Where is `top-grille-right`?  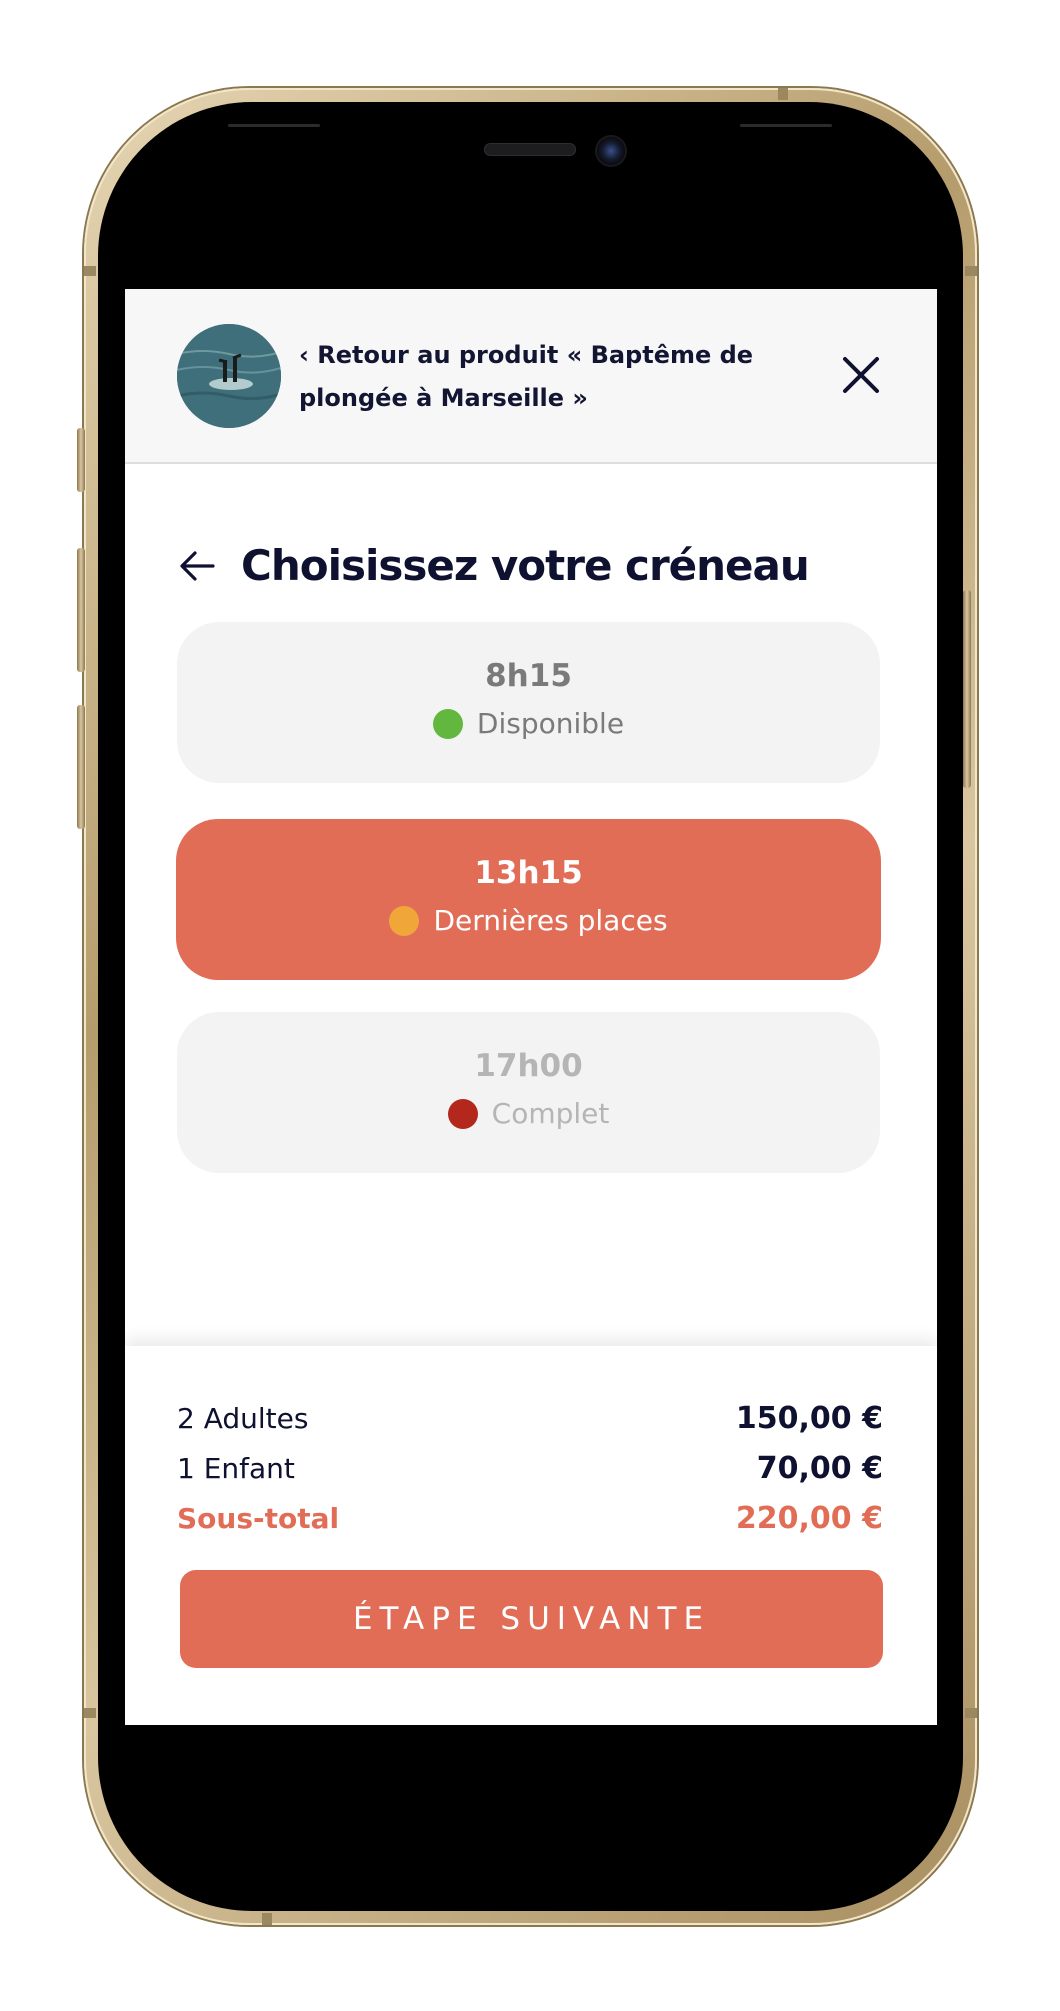
top-grille-right is located at coordinates (786, 125).